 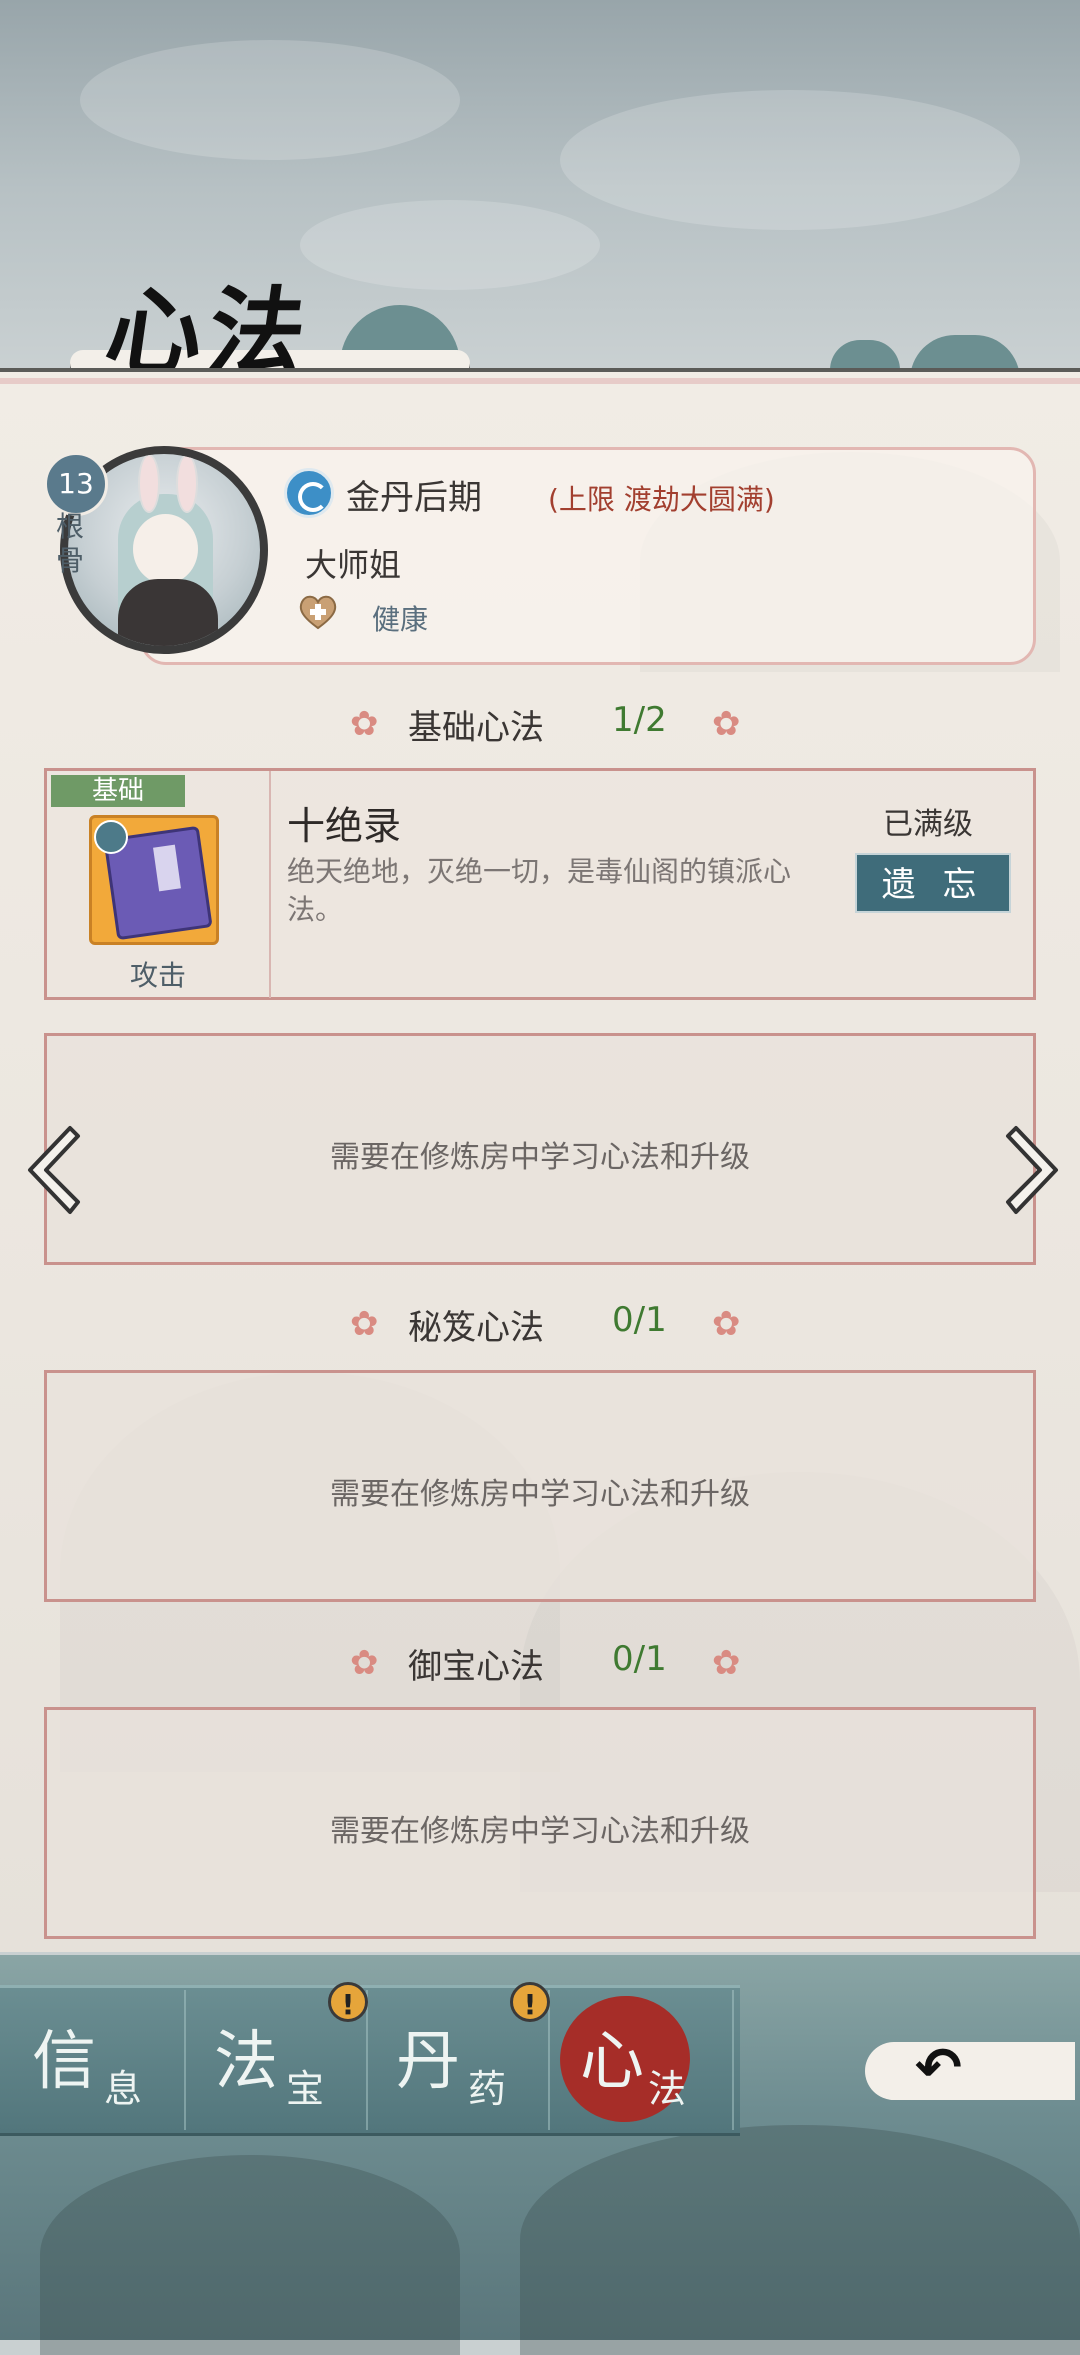 What do you see at coordinates (667, 2089) in the screenshot?
I see `tab-label-sub: 法` at bounding box center [667, 2089].